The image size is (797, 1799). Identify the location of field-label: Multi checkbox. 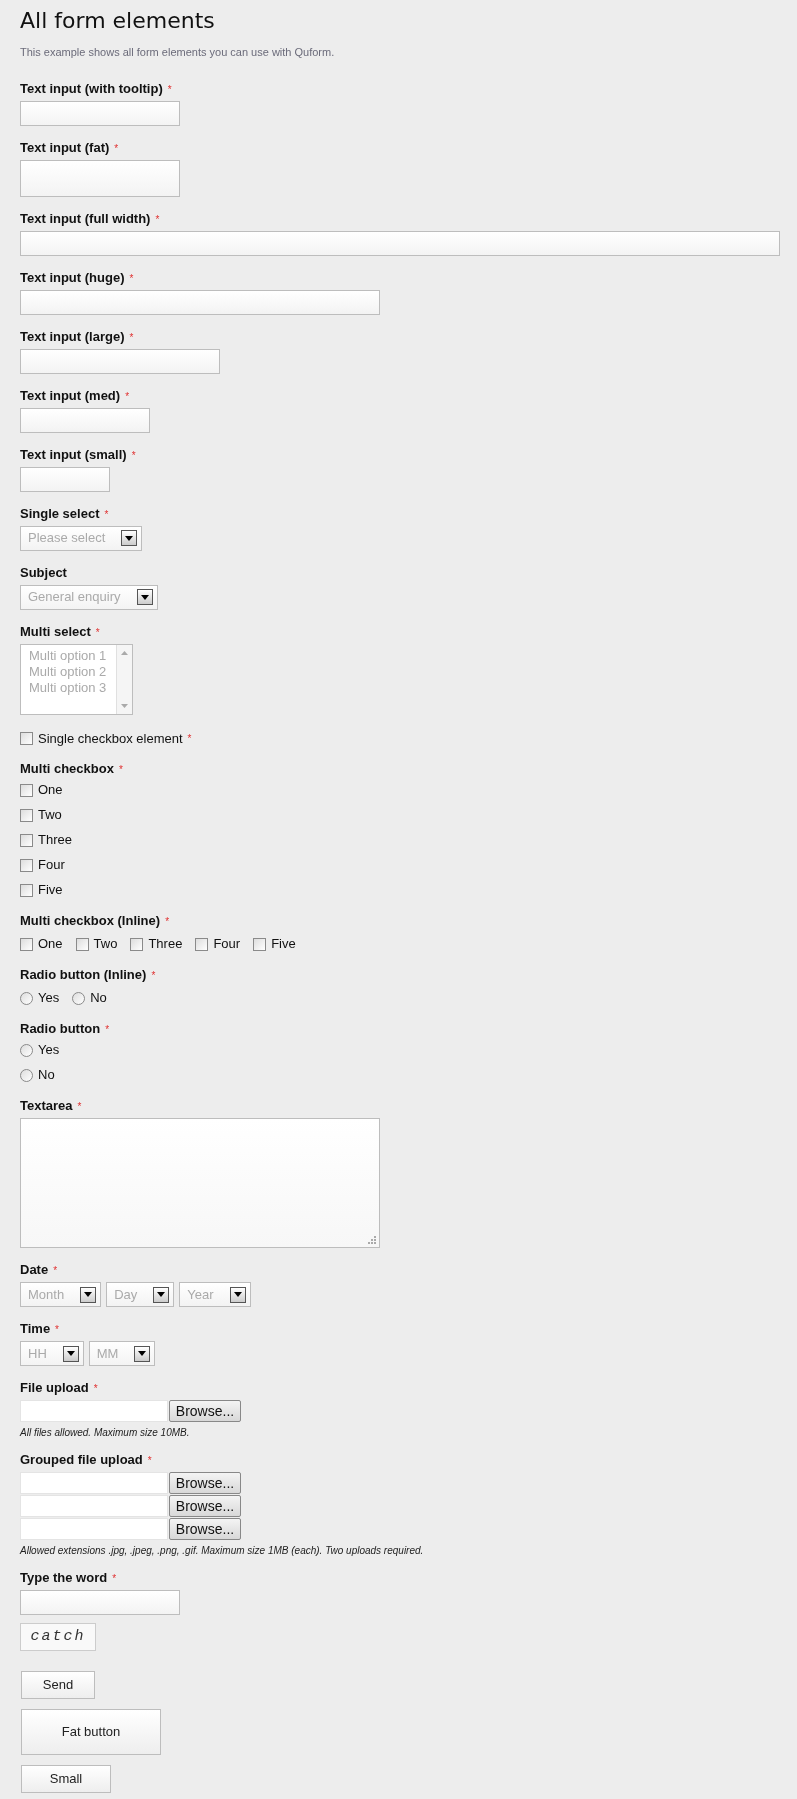
(67, 769).